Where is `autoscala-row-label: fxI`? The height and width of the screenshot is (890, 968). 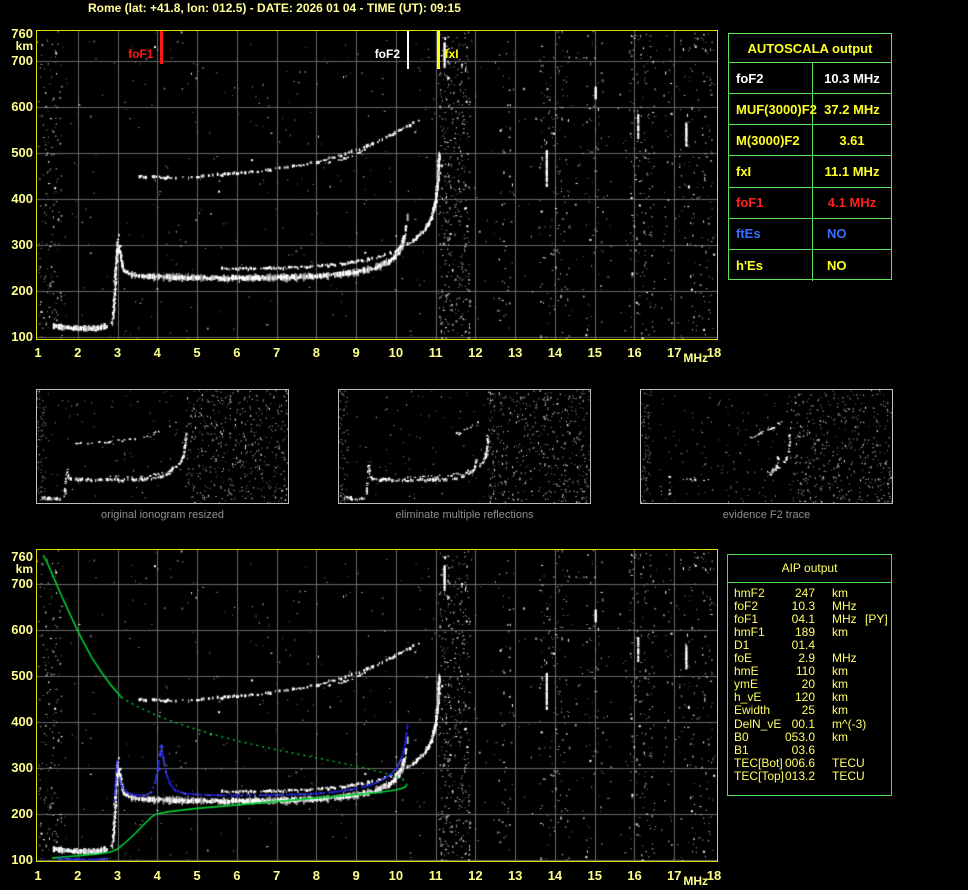
autoscala-row-label: fxI is located at coordinates (771, 171).